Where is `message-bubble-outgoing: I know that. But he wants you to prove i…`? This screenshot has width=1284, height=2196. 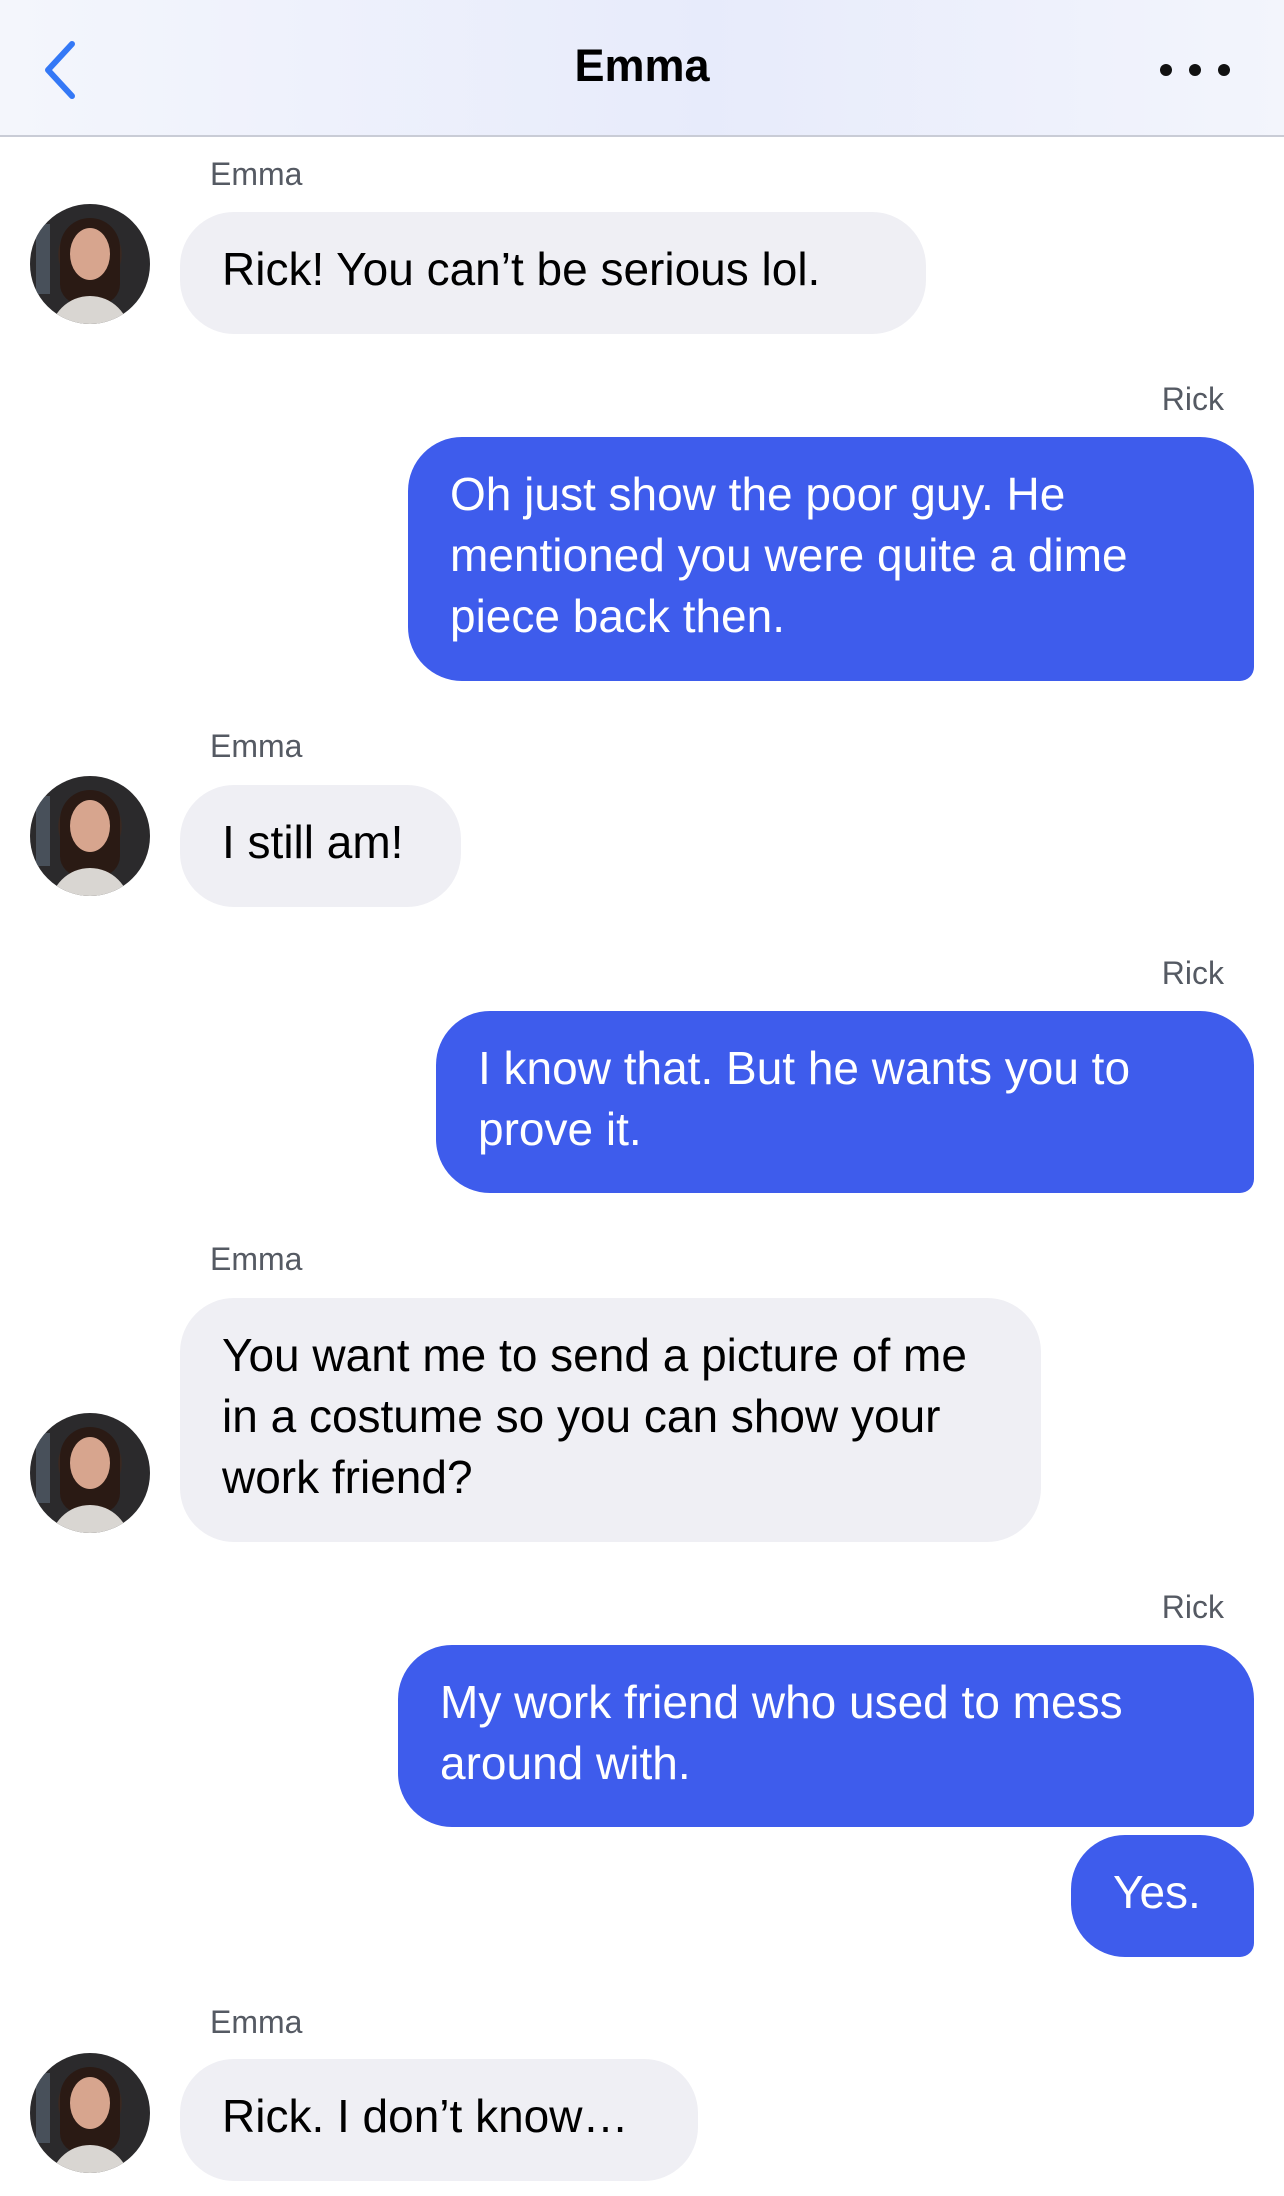
message-bubble-outgoing: I know that. But he wants you to prove i… is located at coordinates (845, 1102).